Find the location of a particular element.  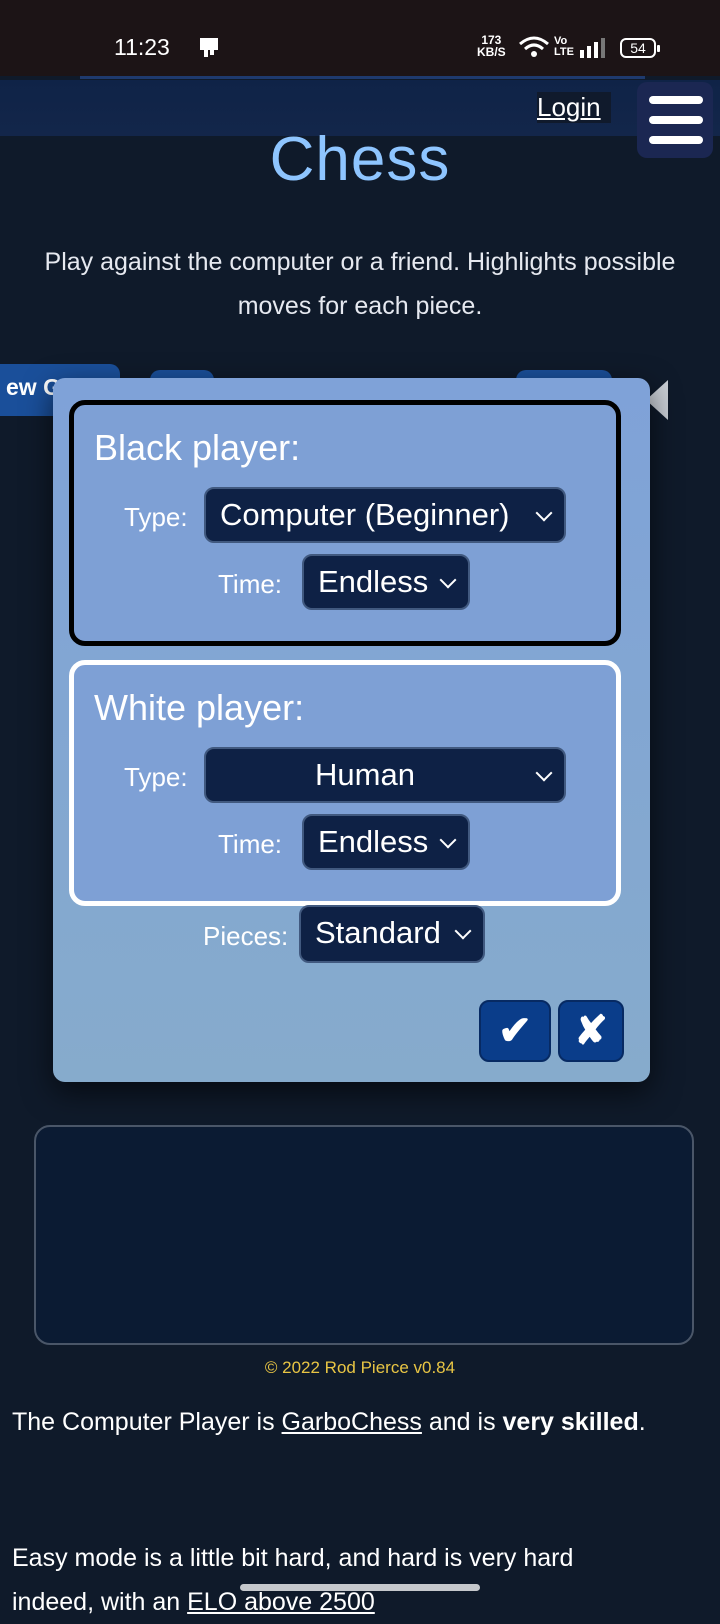

move-log-textarea is located at coordinates (364, 1235).